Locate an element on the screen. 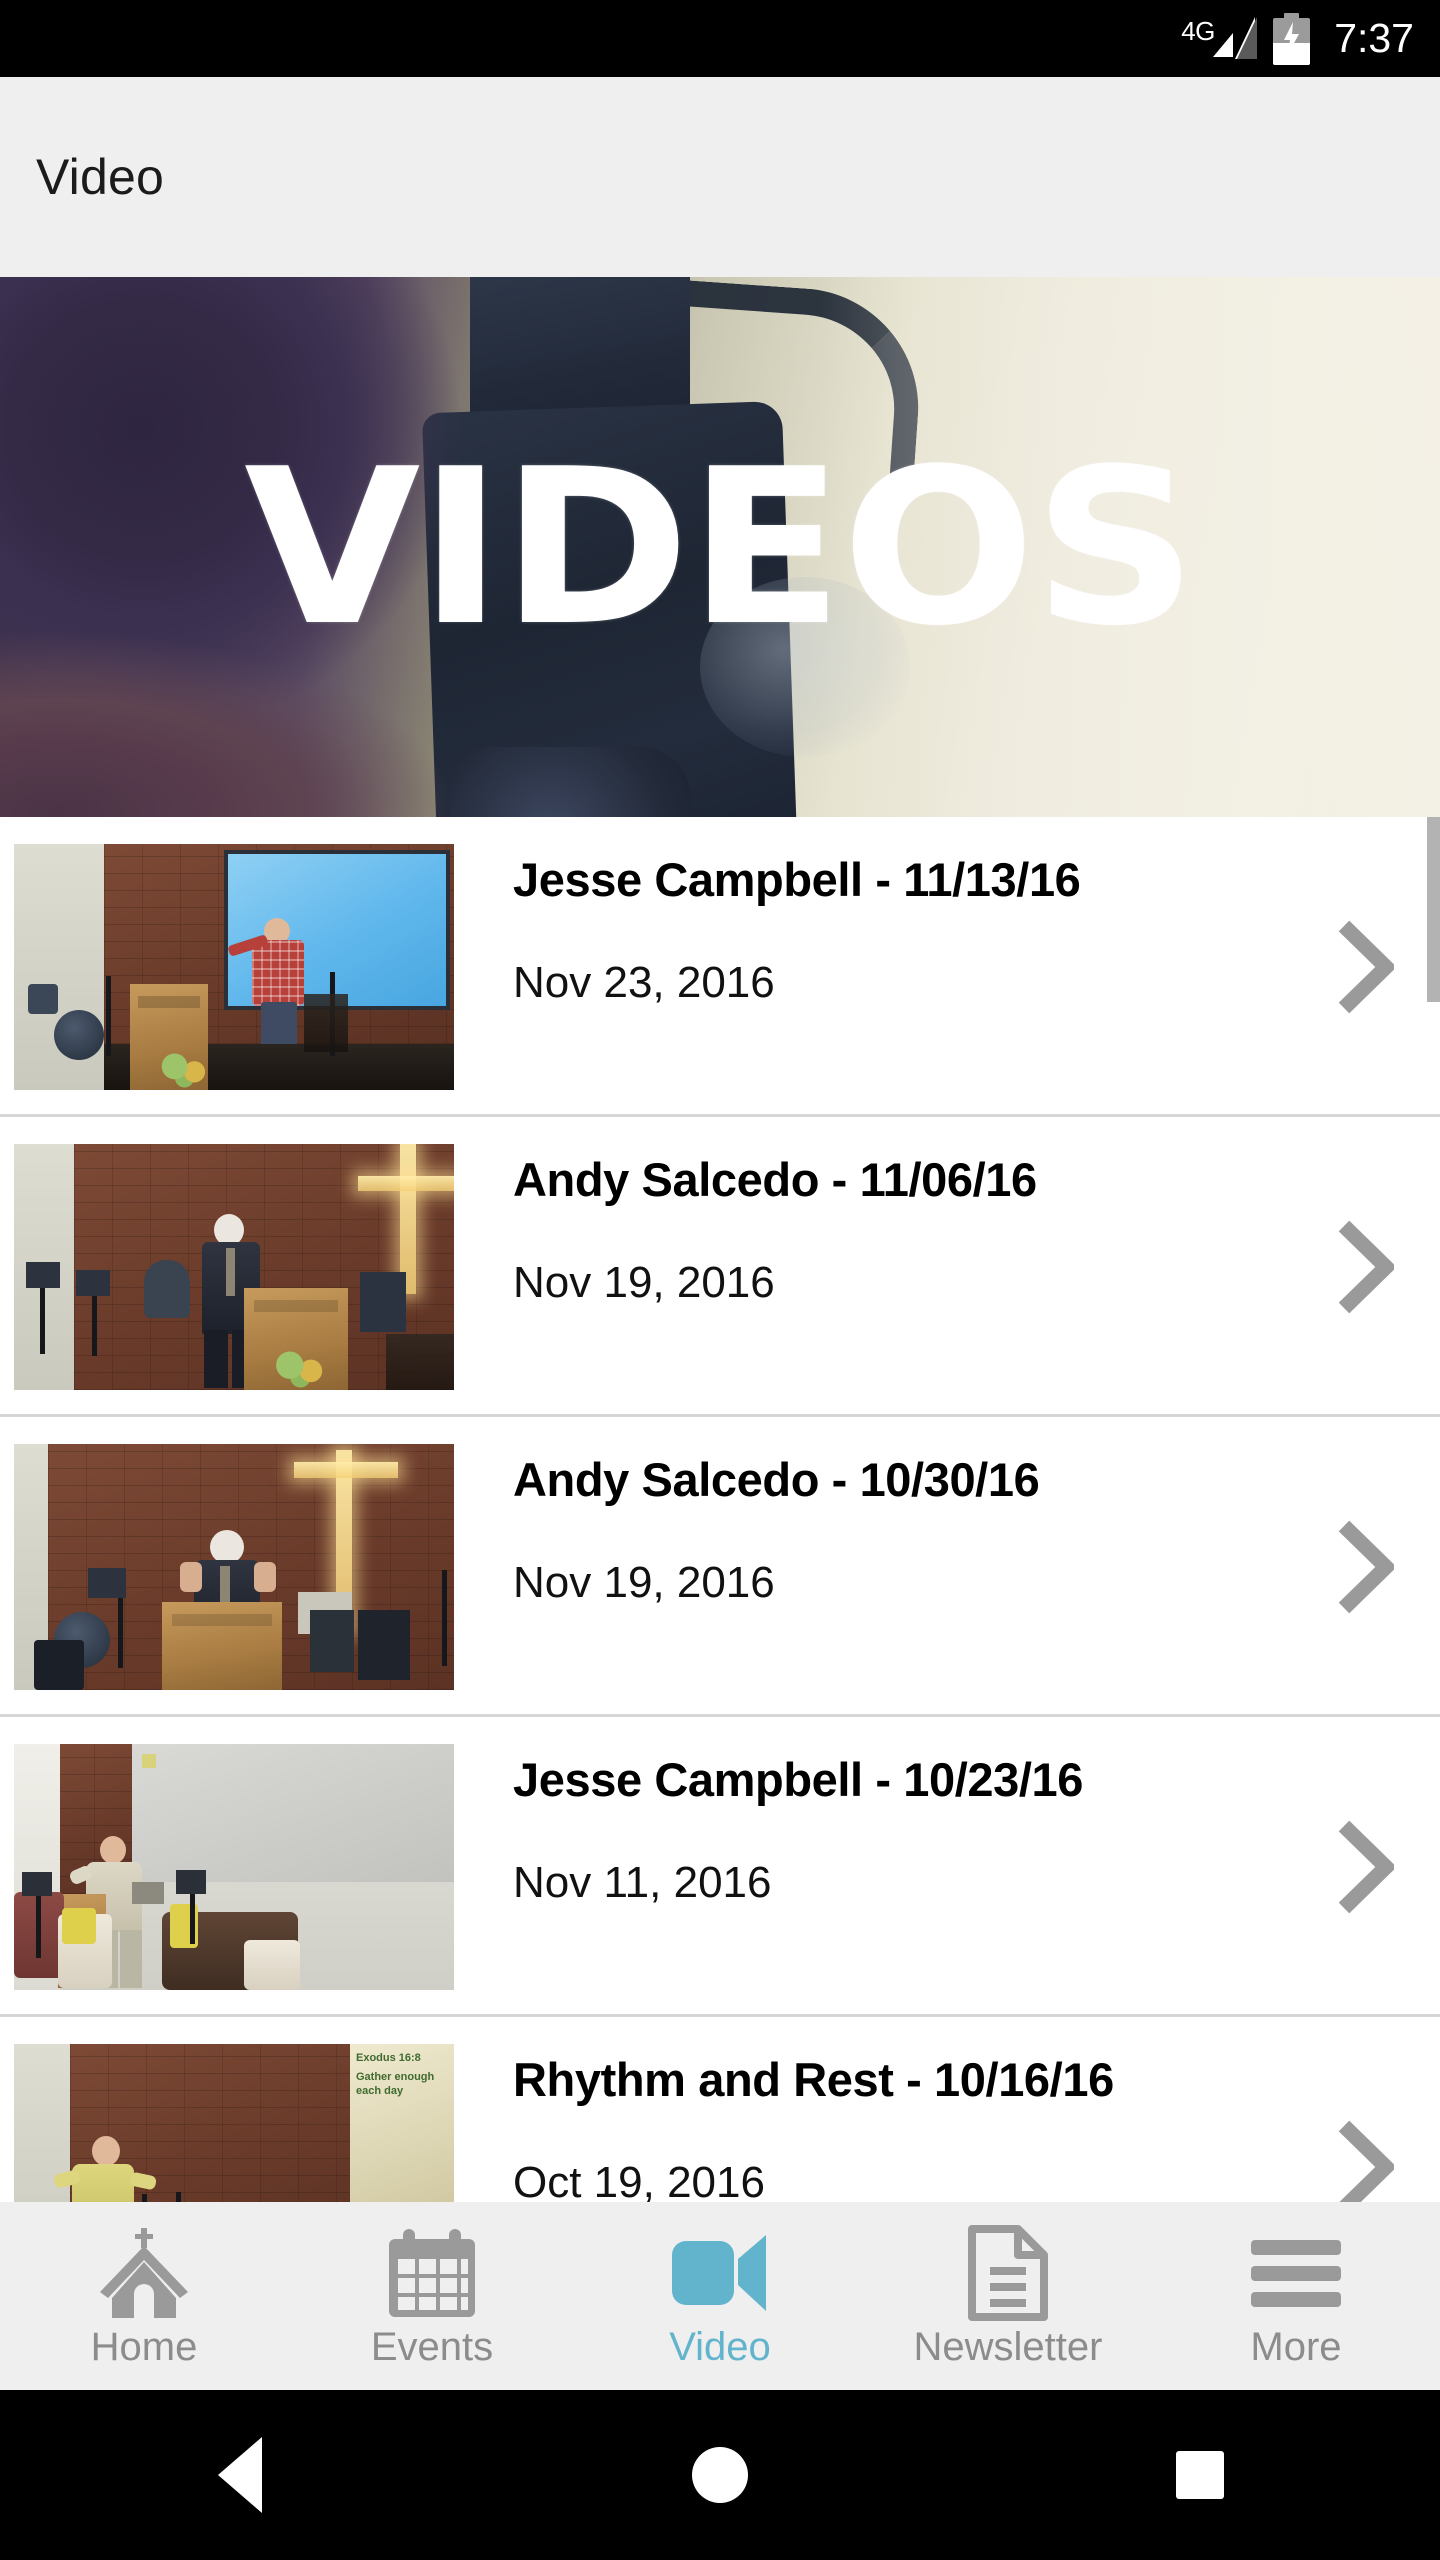 The image size is (1440, 2560). video-camera-icon is located at coordinates (720, 2273).